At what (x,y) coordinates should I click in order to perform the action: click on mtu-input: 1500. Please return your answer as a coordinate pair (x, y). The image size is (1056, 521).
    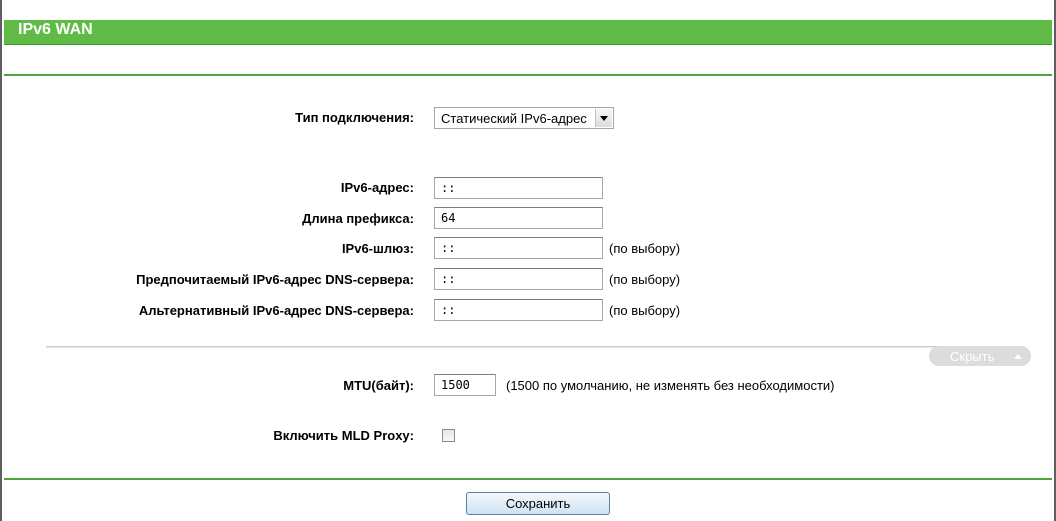
    Looking at the image, I should click on (465, 385).